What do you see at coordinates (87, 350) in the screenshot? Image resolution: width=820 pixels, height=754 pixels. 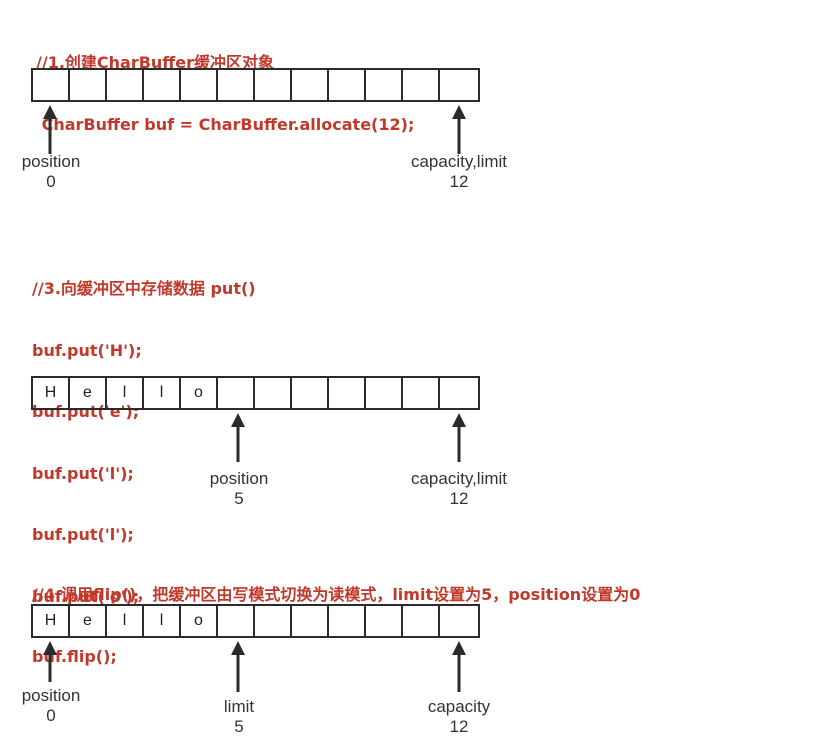 I see `code-line: buf.put('H');` at bounding box center [87, 350].